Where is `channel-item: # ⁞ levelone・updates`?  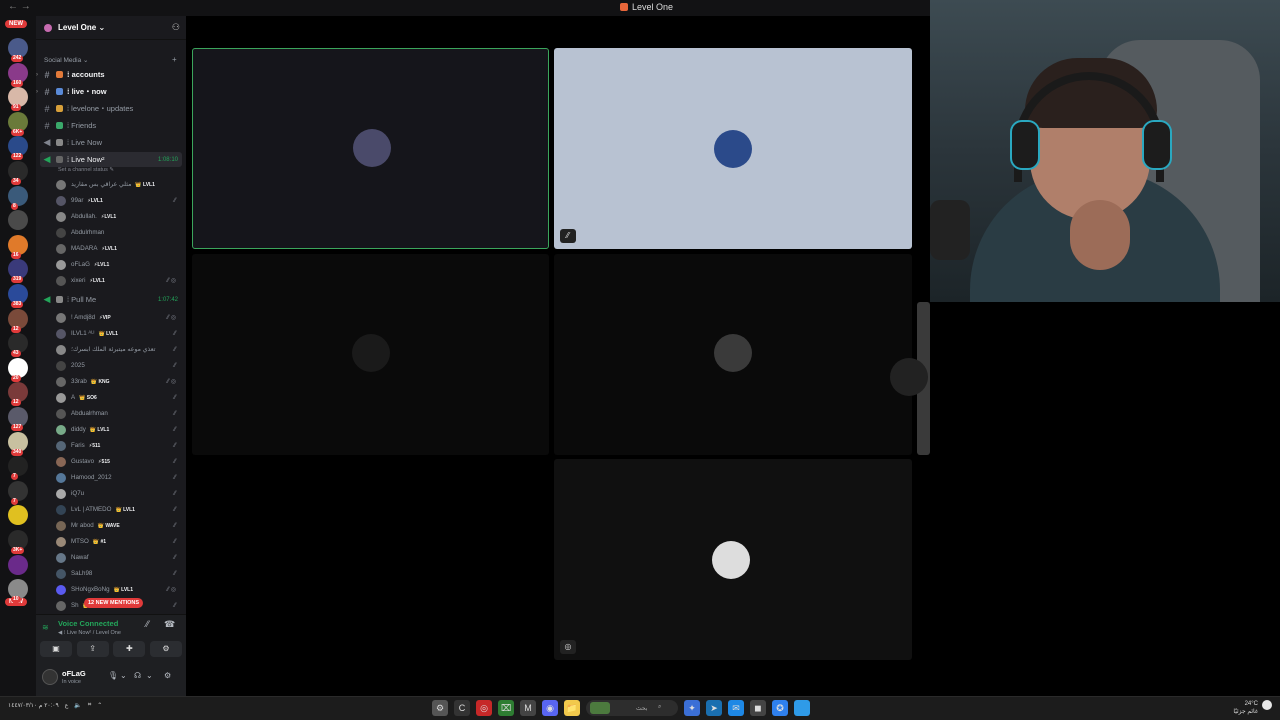 channel-item: # ⁞ levelone・updates is located at coordinates (111, 108).